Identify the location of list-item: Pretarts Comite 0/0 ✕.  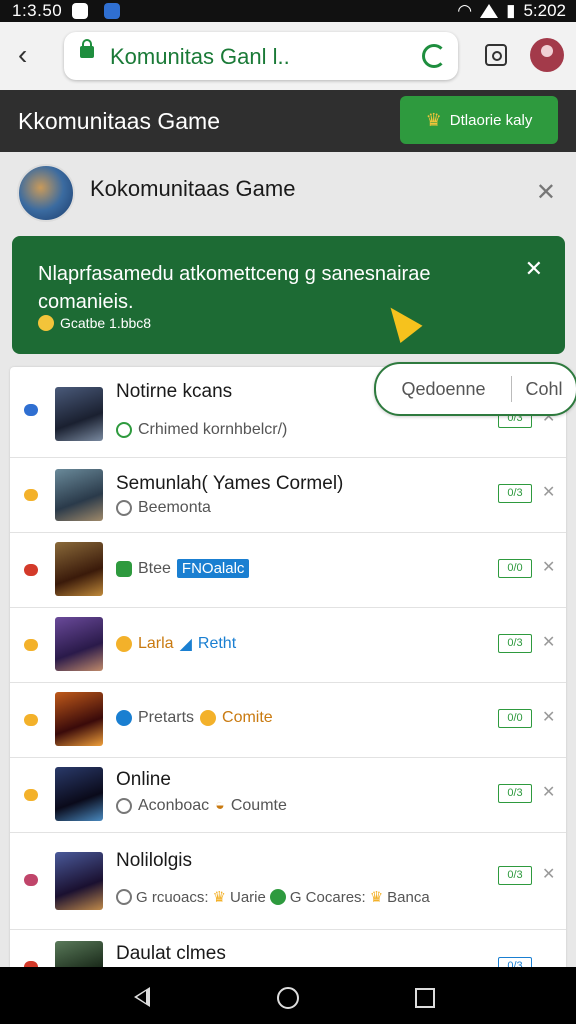
(288, 720).